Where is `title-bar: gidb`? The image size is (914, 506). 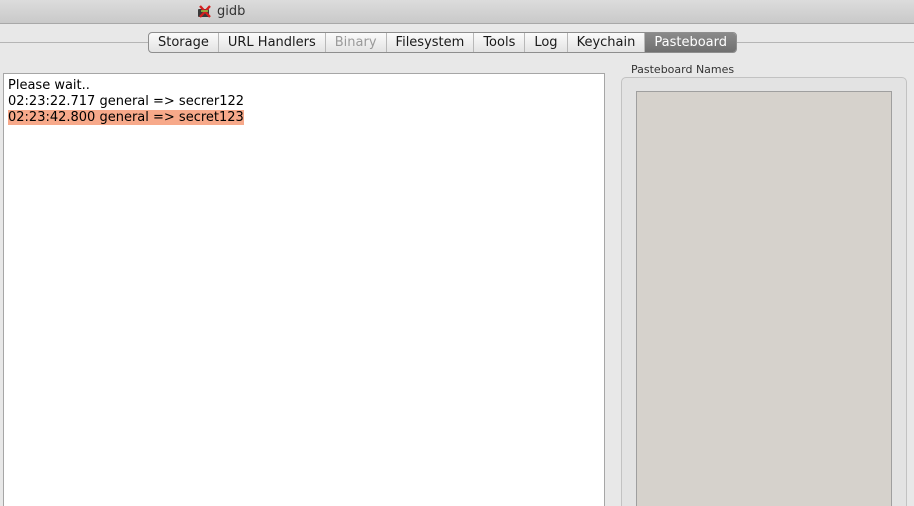
title-bar: gidb is located at coordinates (457, 12).